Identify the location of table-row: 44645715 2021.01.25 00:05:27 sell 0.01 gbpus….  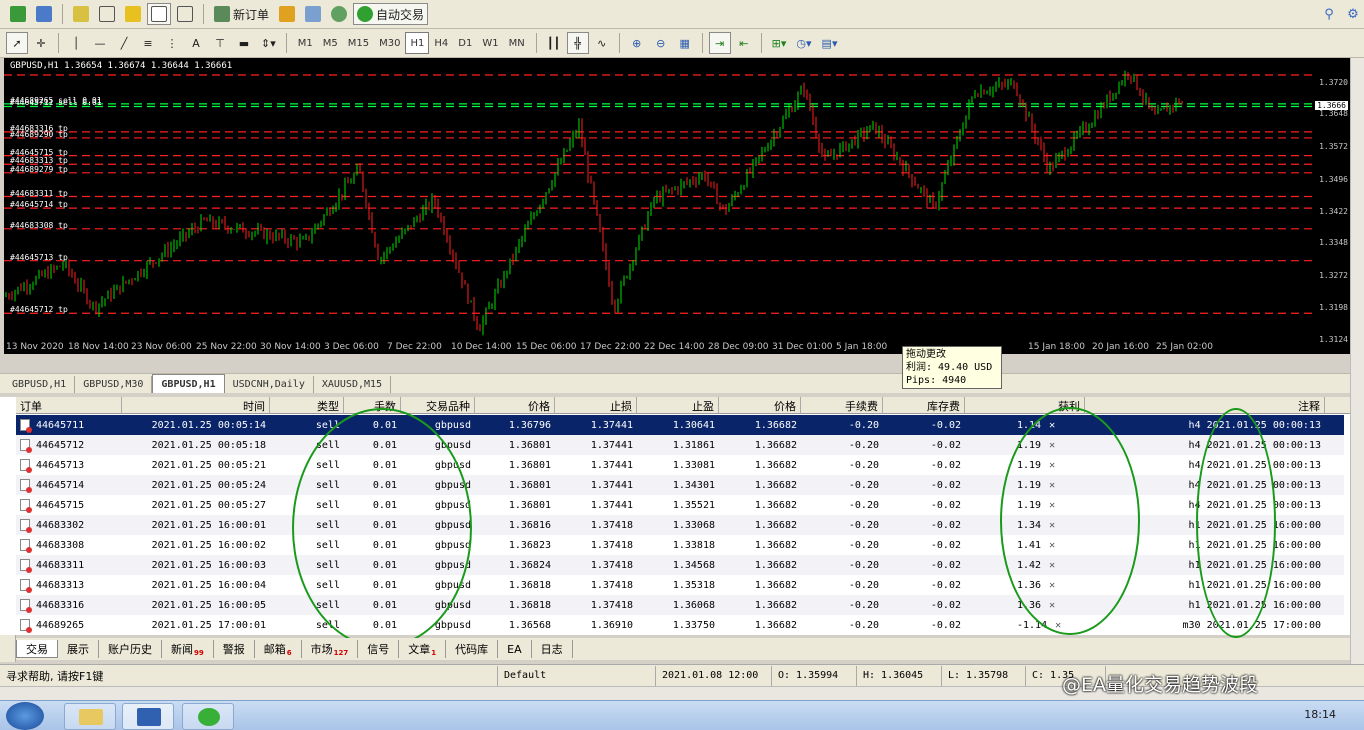
(680, 505).